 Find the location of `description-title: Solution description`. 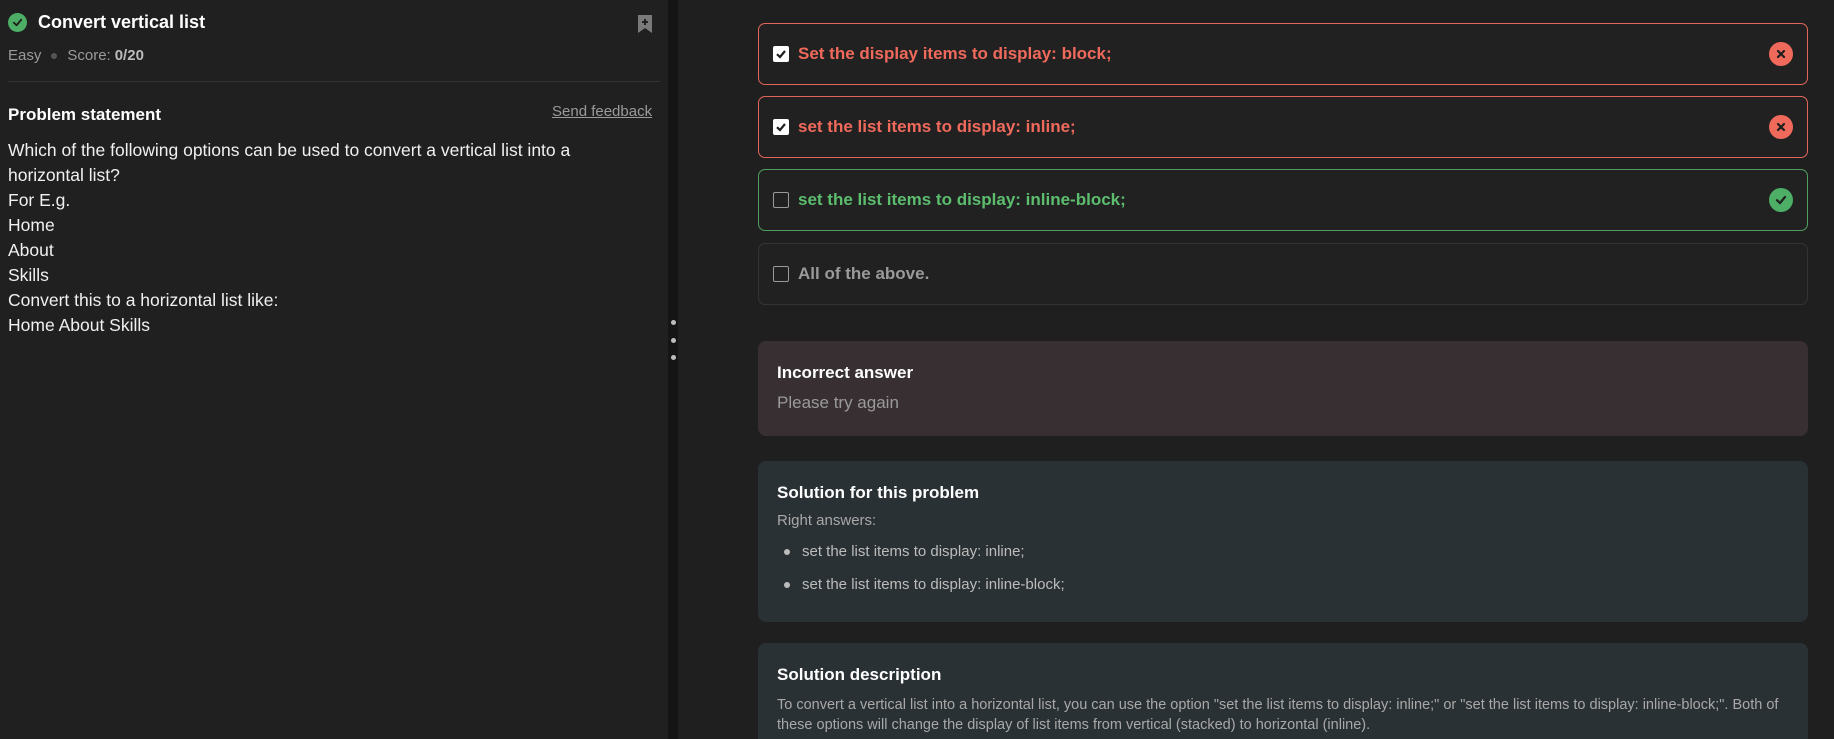

description-title: Solution description is located at coordinates (859, 674).